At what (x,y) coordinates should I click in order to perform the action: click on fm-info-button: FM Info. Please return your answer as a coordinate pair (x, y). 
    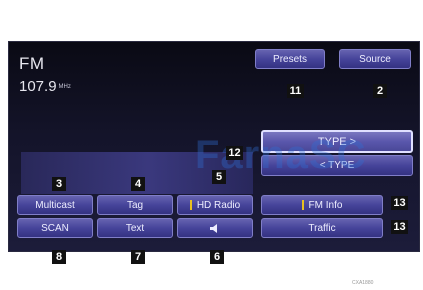
    Looking at the image, I should click on (322, 205).